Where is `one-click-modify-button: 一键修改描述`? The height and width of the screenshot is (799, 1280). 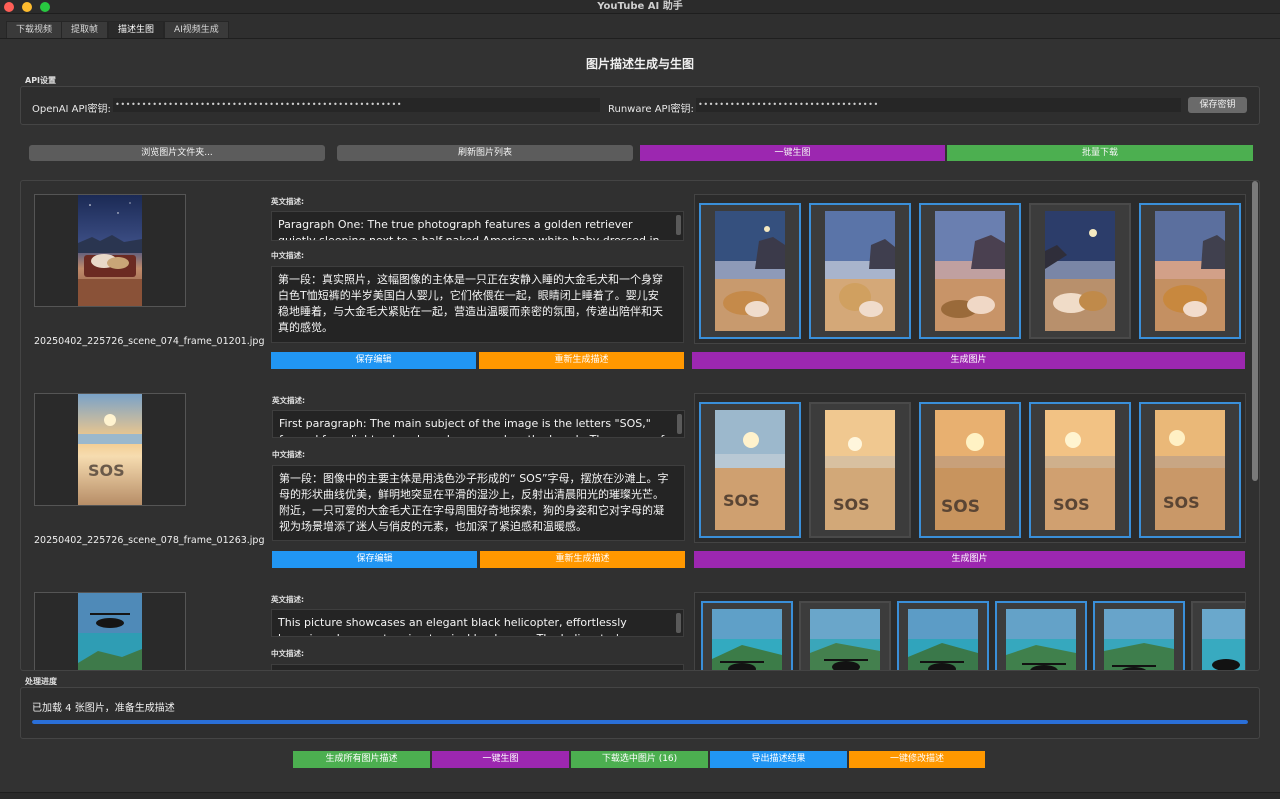 one-click-modify-button: 一键修改描述 is located at coordinates (917, 759).